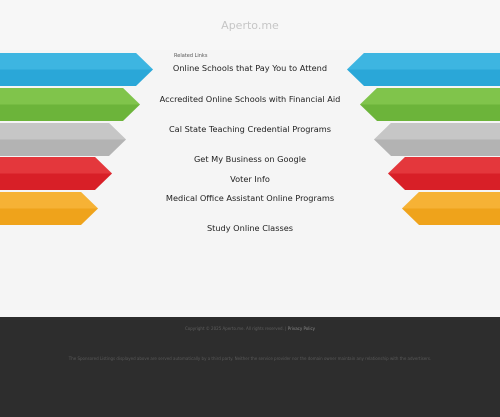 The image size is (500, 417). I want to click on ribbon-right-red, so click(444, 173).